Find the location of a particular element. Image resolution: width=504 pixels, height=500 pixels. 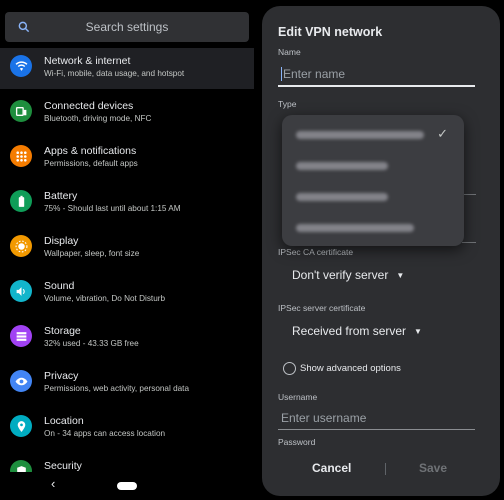

checkmark-icon: ✓ is located at coordinates (442, 133).